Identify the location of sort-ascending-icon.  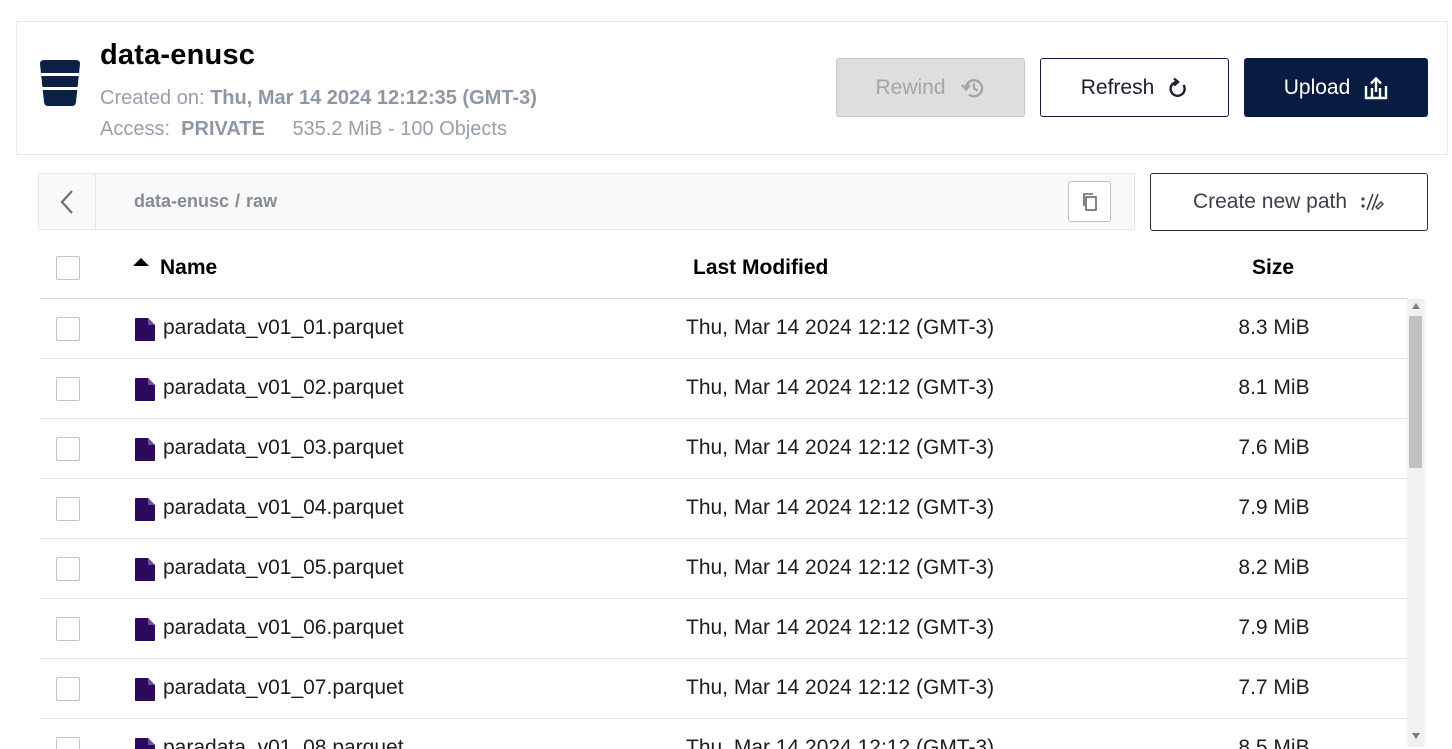
(141, 262).